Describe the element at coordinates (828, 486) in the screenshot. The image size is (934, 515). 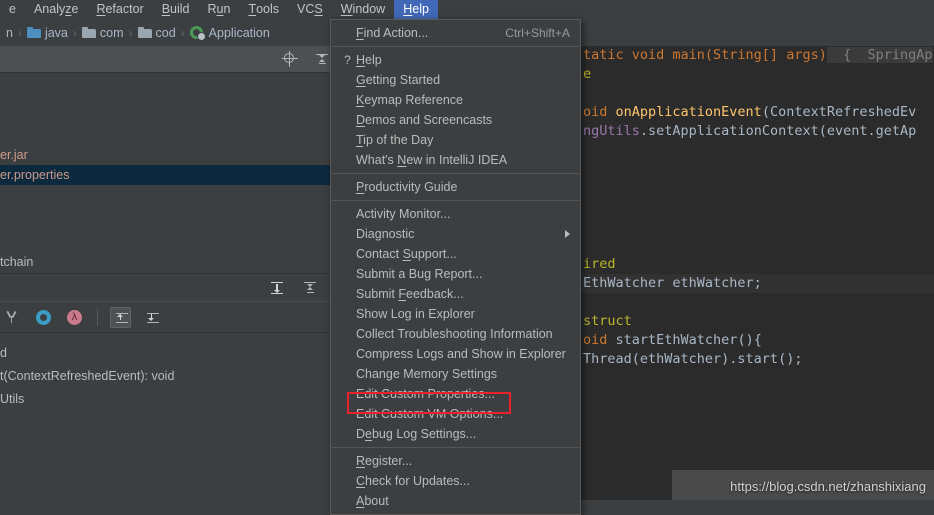
I see `watermark-text: https://blog.csdn.net/zhanshixiang` at that location.